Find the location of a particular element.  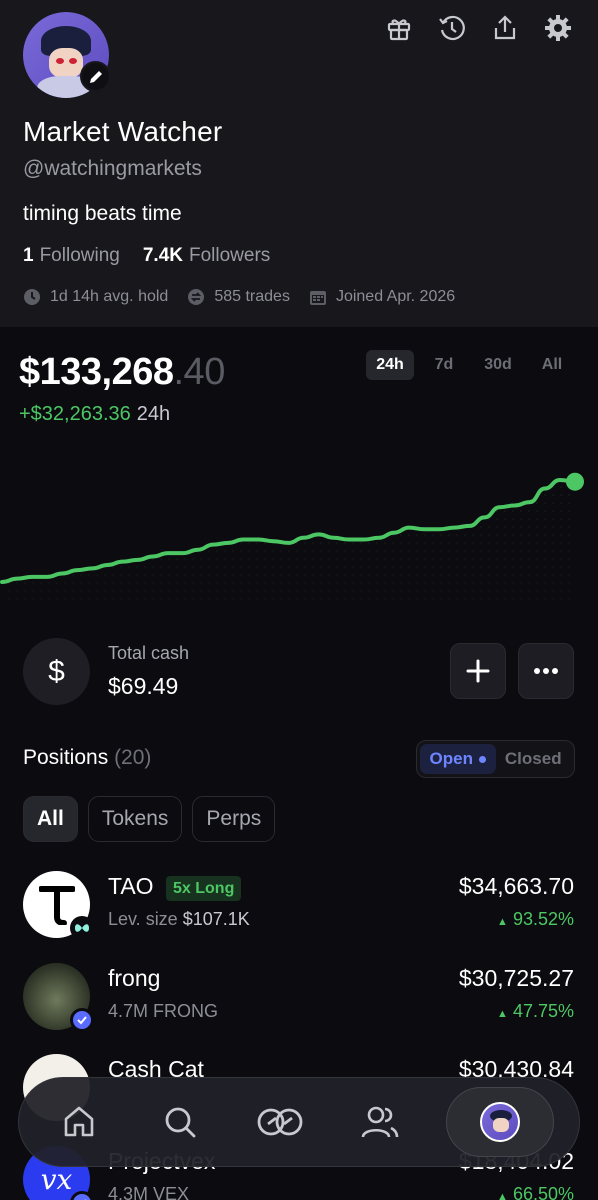

position-pct: ▲ 47.75% is located at coordinates (535, 1011).